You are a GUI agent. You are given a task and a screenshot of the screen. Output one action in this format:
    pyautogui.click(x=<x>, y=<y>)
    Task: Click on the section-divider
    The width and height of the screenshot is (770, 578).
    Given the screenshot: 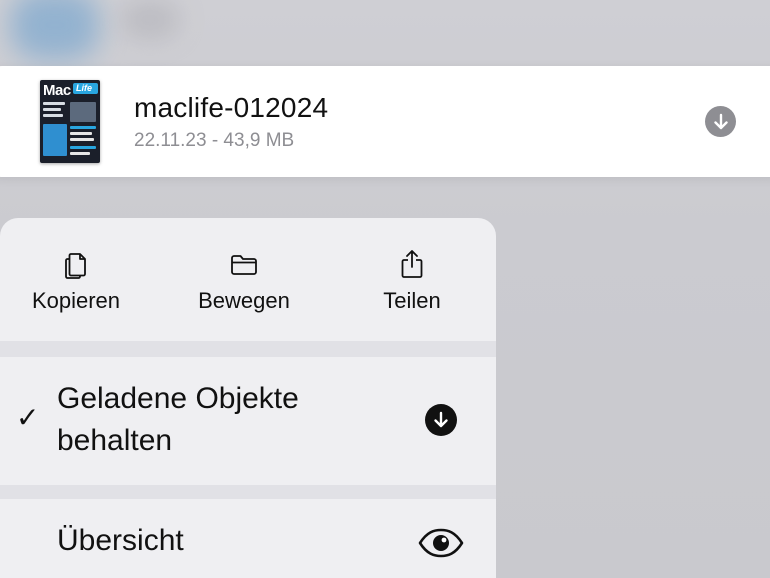 What is the action you would take?
    pyautogui.click(x=248, y=349)
    